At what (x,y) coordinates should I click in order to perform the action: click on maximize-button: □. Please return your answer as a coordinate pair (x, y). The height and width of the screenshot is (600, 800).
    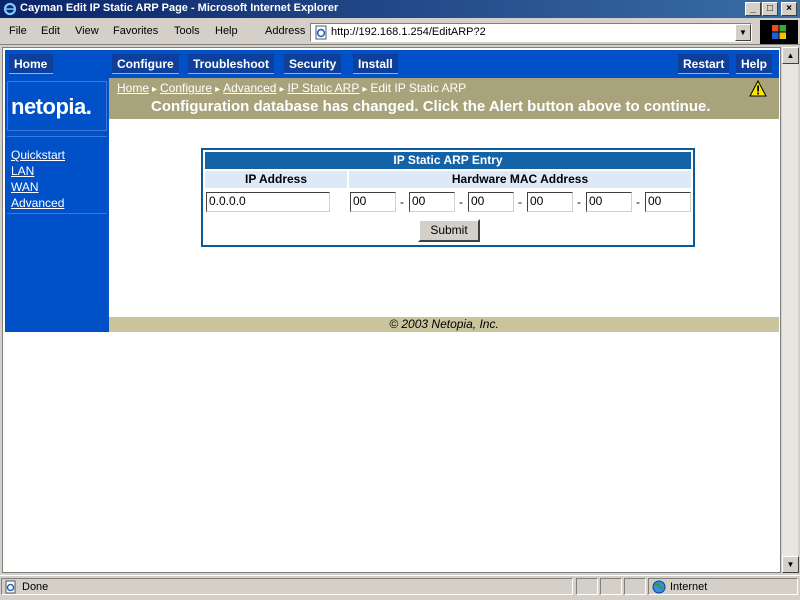
    Looking at the image, I should click on (770, 9).